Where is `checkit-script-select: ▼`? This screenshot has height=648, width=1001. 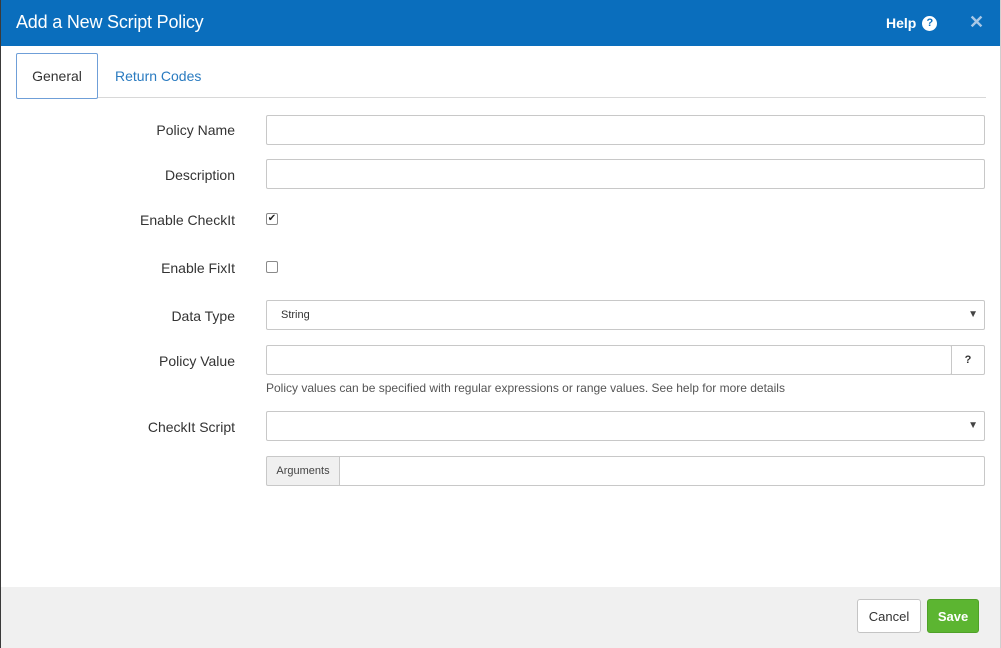 checkit-script-select: ▼ is located at coordinates (625, 426).